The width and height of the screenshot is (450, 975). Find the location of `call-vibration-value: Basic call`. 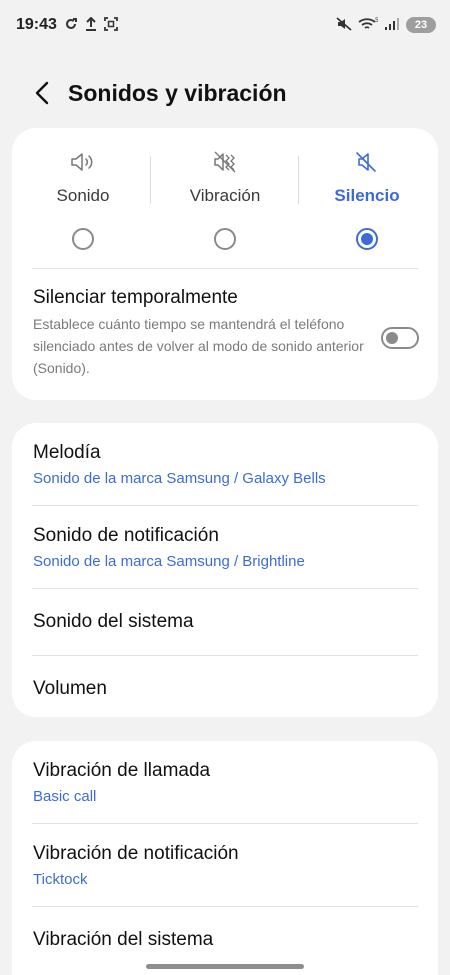

call-vibration-value: Basic call is located at coordinates (65, 796).